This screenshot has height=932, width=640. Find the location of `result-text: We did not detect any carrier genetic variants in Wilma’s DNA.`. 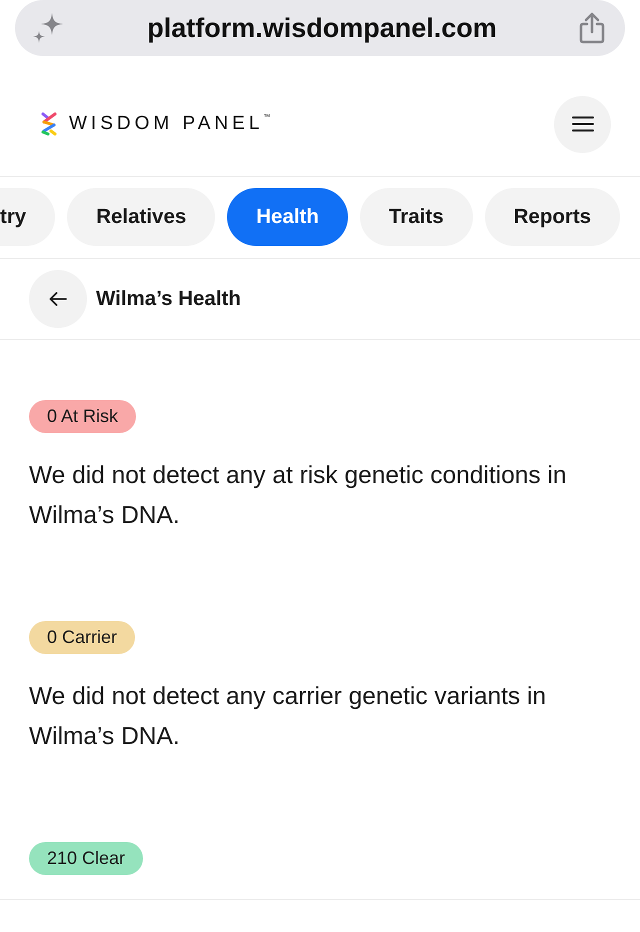

result-text: We did not detect any carrier genetic variants in Wilma’s DNA. is located at coordinates (288, 717).